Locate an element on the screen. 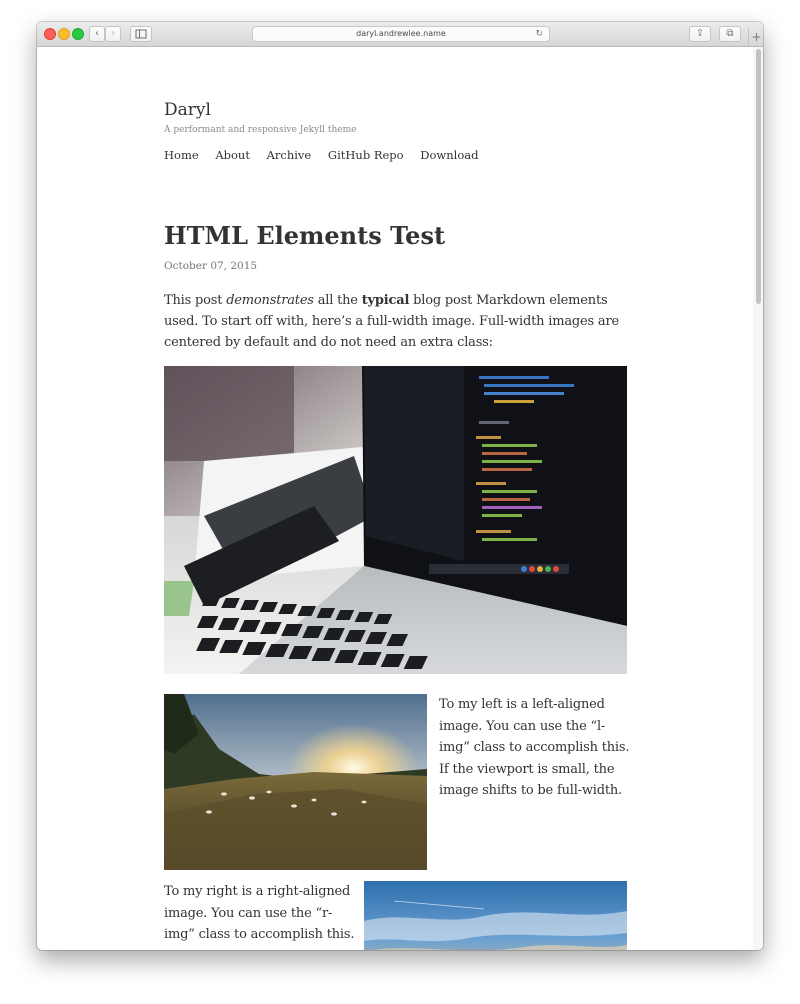  nav-download-link: Download is located at coordinates (449, 155).